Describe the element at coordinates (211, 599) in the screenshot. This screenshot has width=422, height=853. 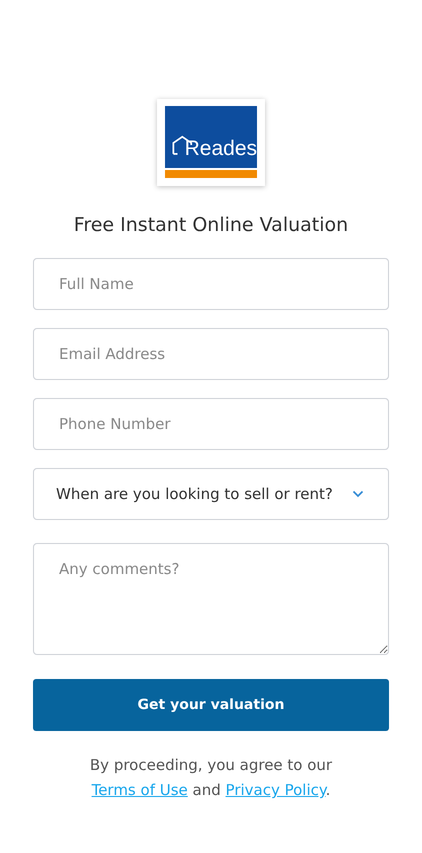
I see `comments-field: Any comments?` at that location.